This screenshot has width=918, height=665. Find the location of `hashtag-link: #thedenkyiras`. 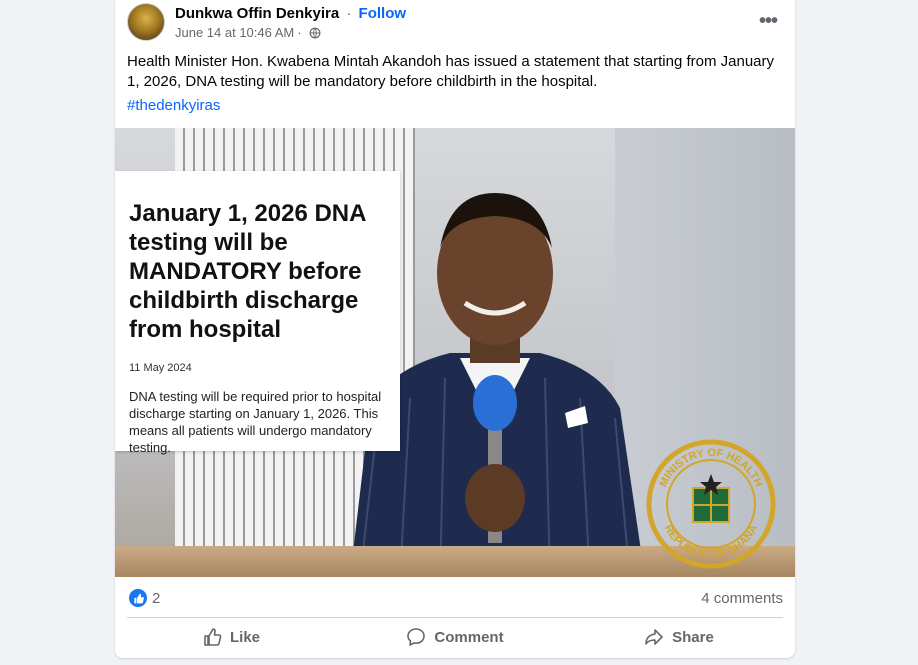

hashtag-link: #thedenkyiras is located at coordinates (173, 105).